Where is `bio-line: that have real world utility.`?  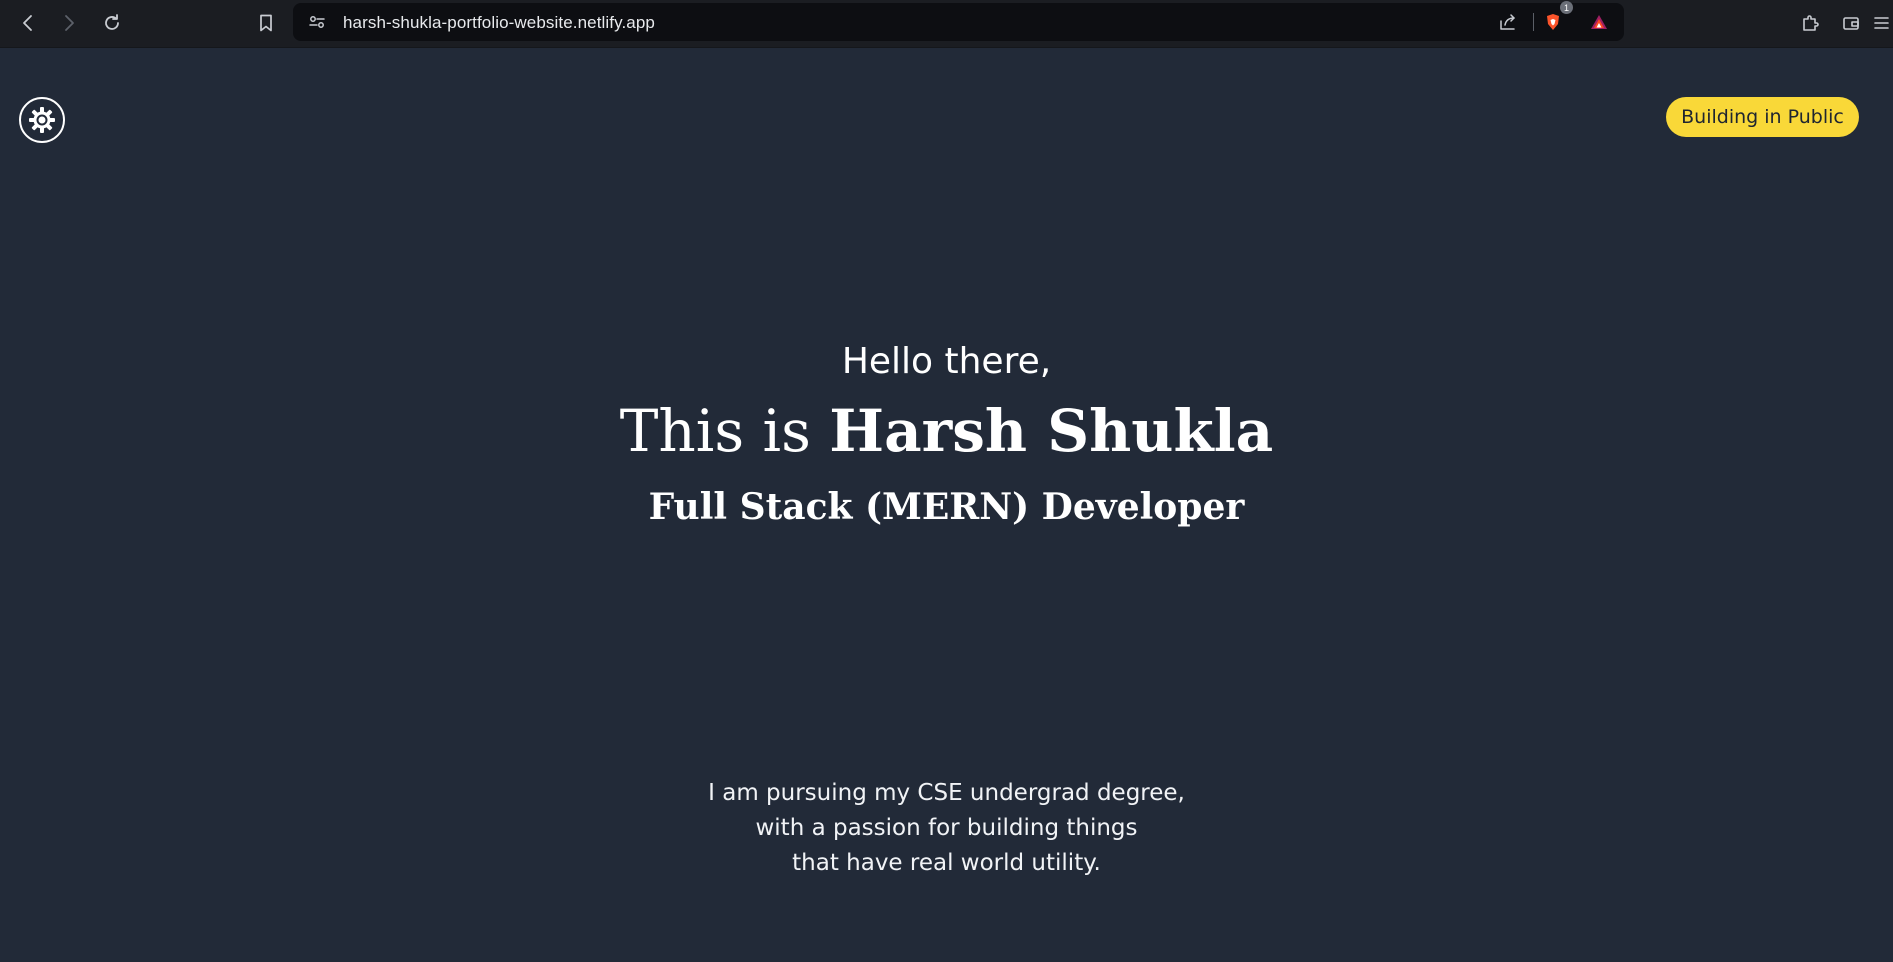
bio-line: that have real world utility. is located at coordinates (946, 863).